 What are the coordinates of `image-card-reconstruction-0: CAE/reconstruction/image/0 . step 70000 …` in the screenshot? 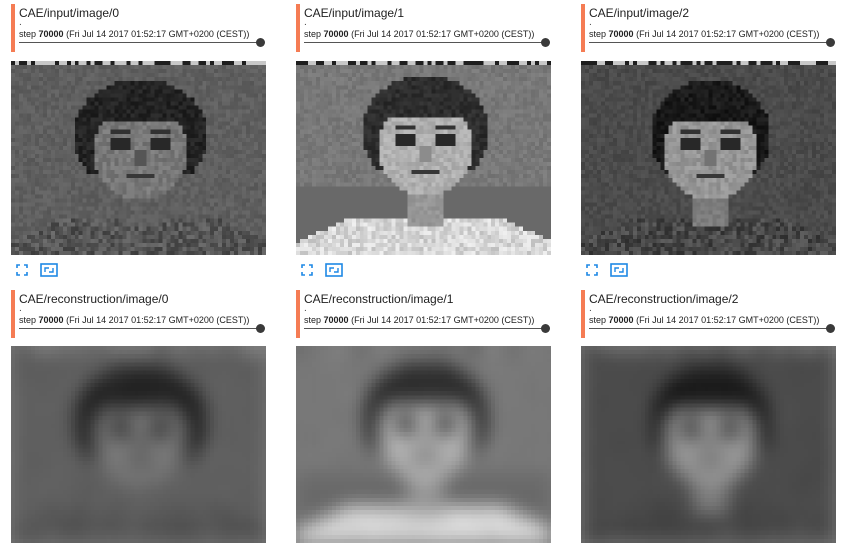 It's located at (140, 416).